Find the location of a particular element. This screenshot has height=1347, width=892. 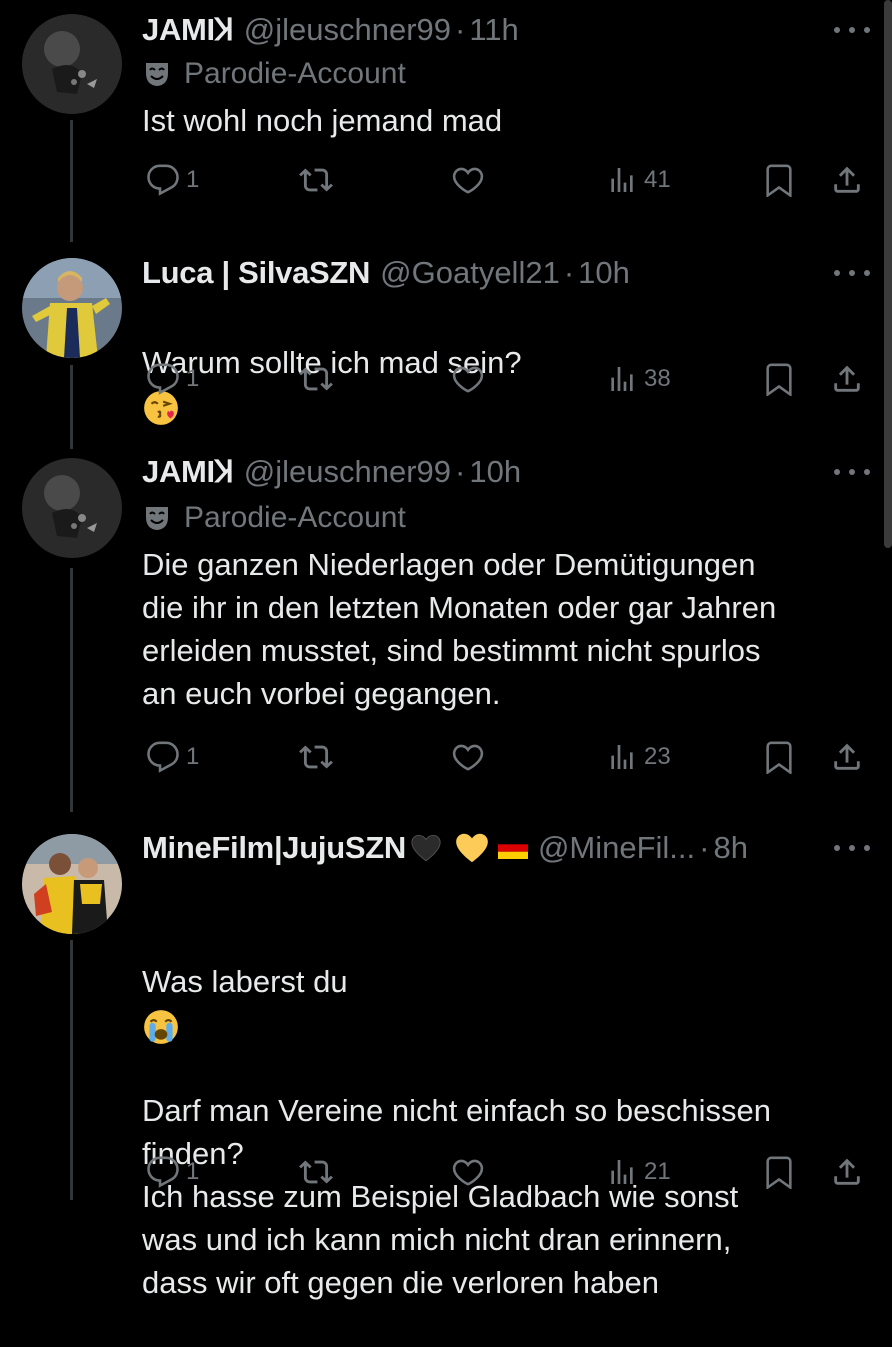

tweet-header: Luca | SilvaSZN @Goatyell21 · 10h is located at coordinates (487, 273).